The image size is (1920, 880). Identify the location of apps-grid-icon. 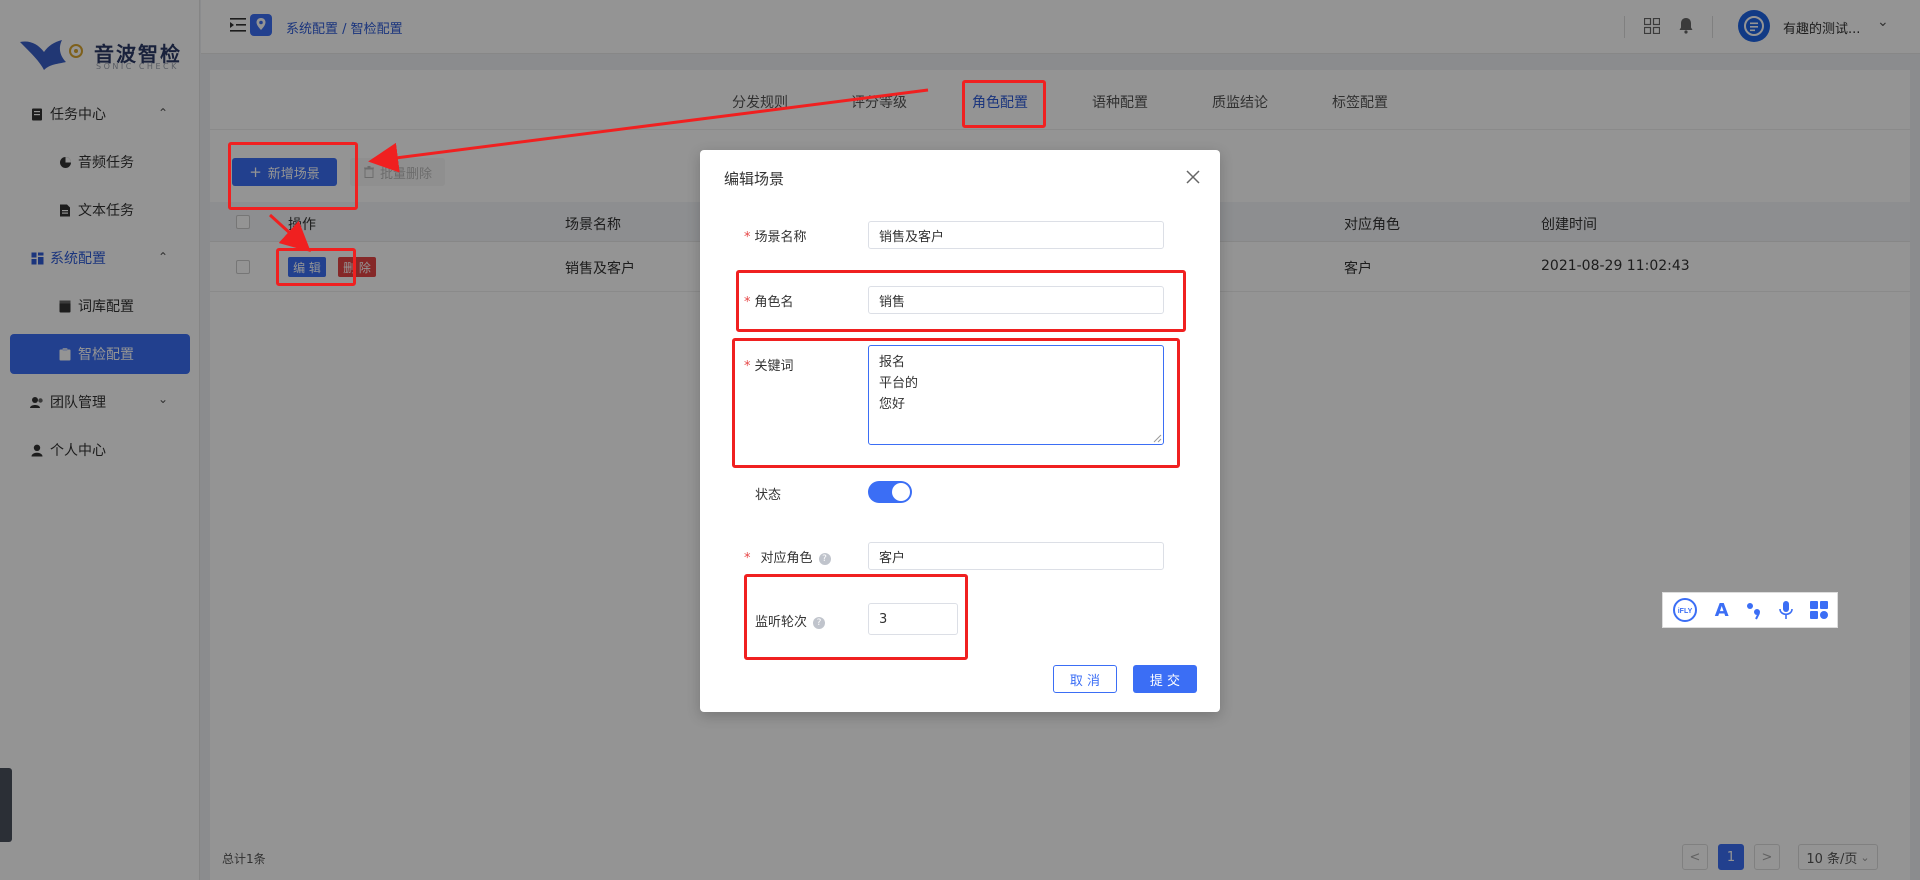
(1819, 610).